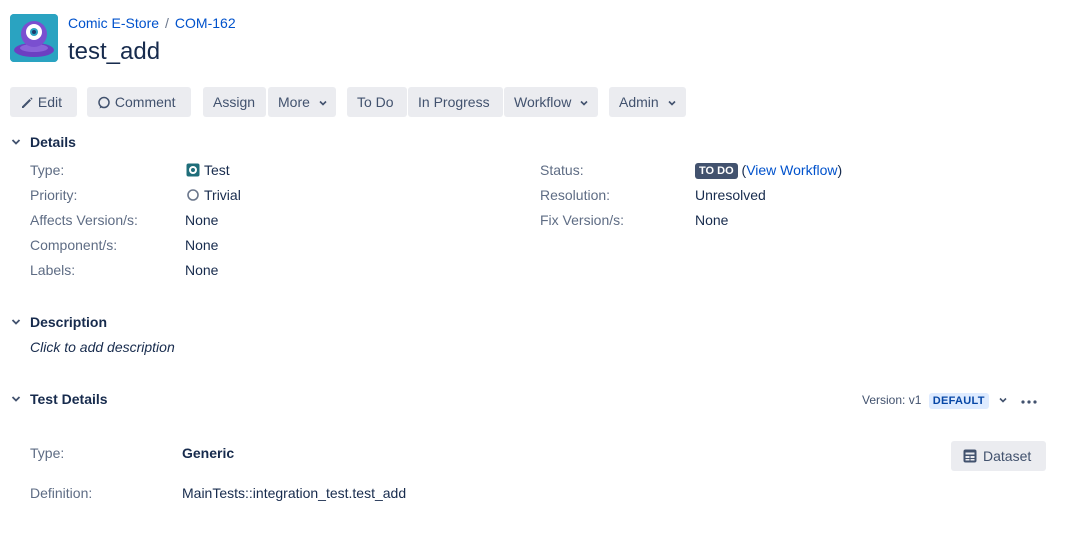  I want to click on description-heading: Description, so click(69, 322).